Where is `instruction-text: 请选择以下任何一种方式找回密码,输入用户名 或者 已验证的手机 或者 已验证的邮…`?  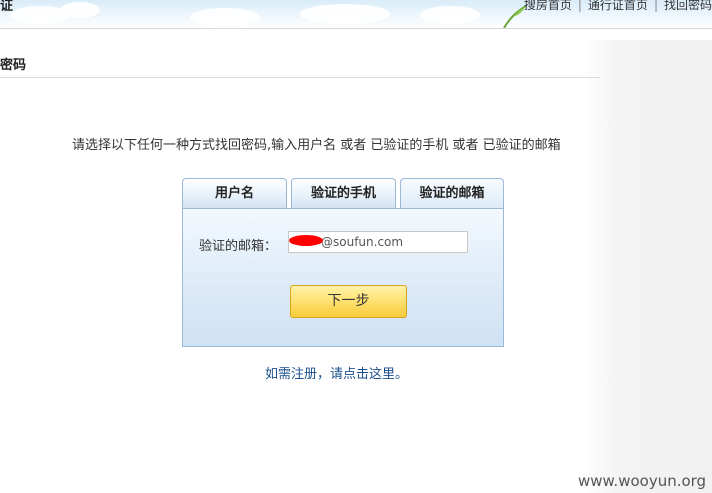
instruction-text: 请选择以下任何一种方式找回密码,输入用户名 或者 已验证的手机 或者 已验证的邮… is located at coordinates (316, 145).